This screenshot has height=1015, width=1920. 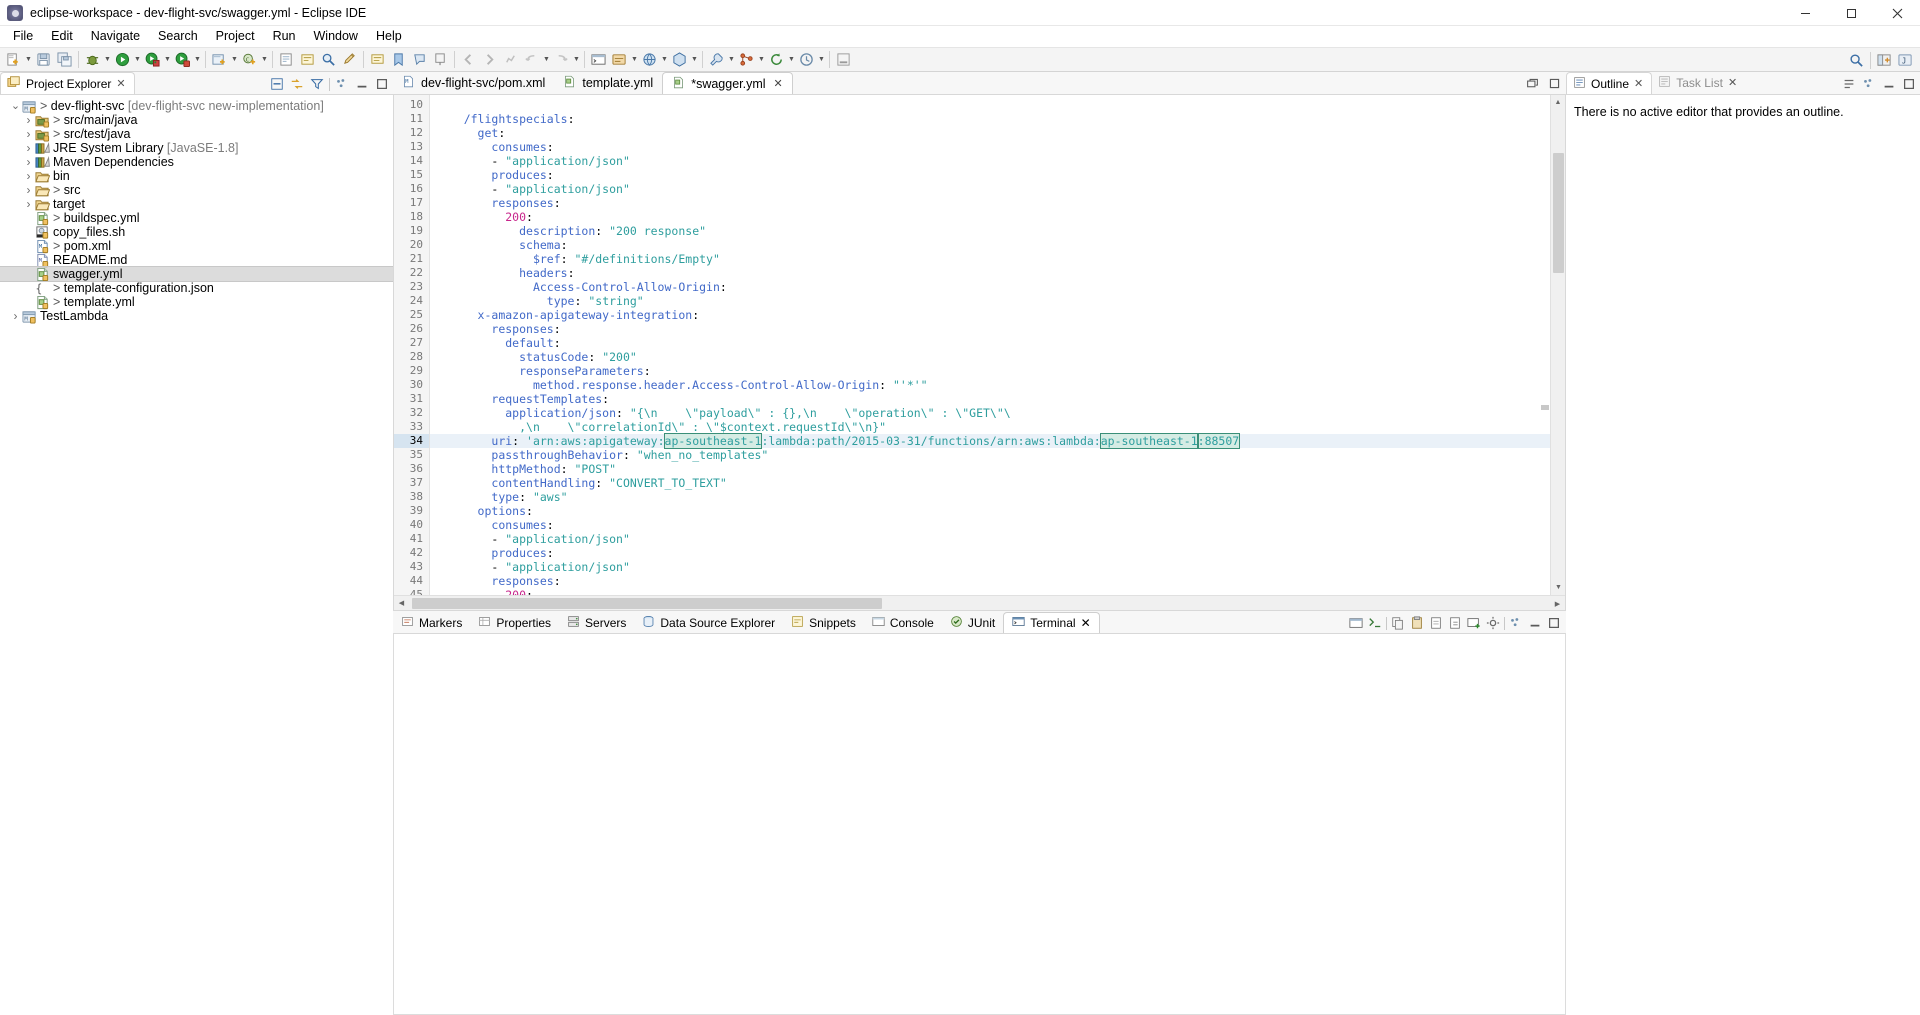 What do you see at coordinates (1897, 13) in the screenshot?
I see `close-icon` at bounding box center [1897, 13].